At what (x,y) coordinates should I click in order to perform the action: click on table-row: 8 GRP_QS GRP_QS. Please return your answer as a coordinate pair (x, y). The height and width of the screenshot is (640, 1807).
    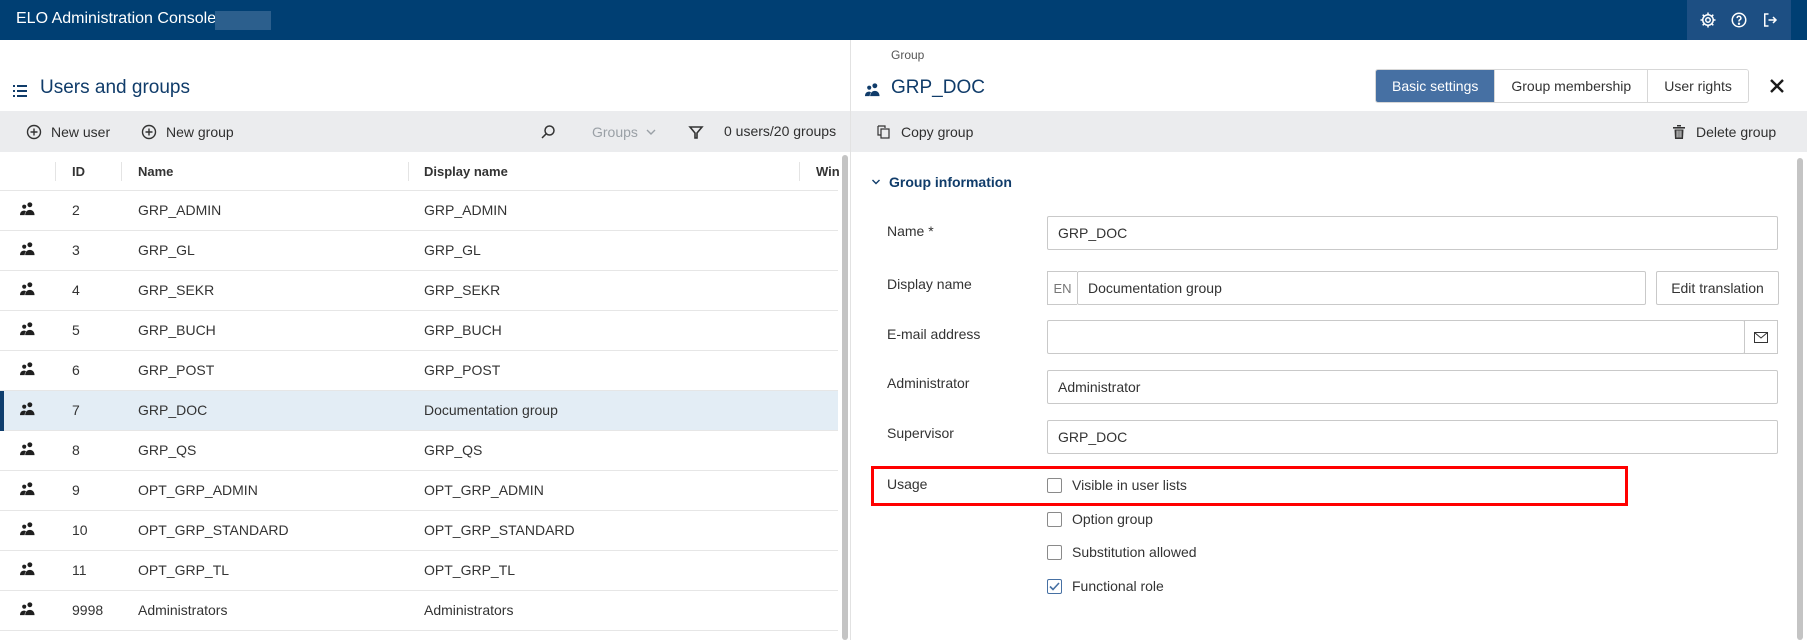
    Looking at the image, I should click on (419, 451).